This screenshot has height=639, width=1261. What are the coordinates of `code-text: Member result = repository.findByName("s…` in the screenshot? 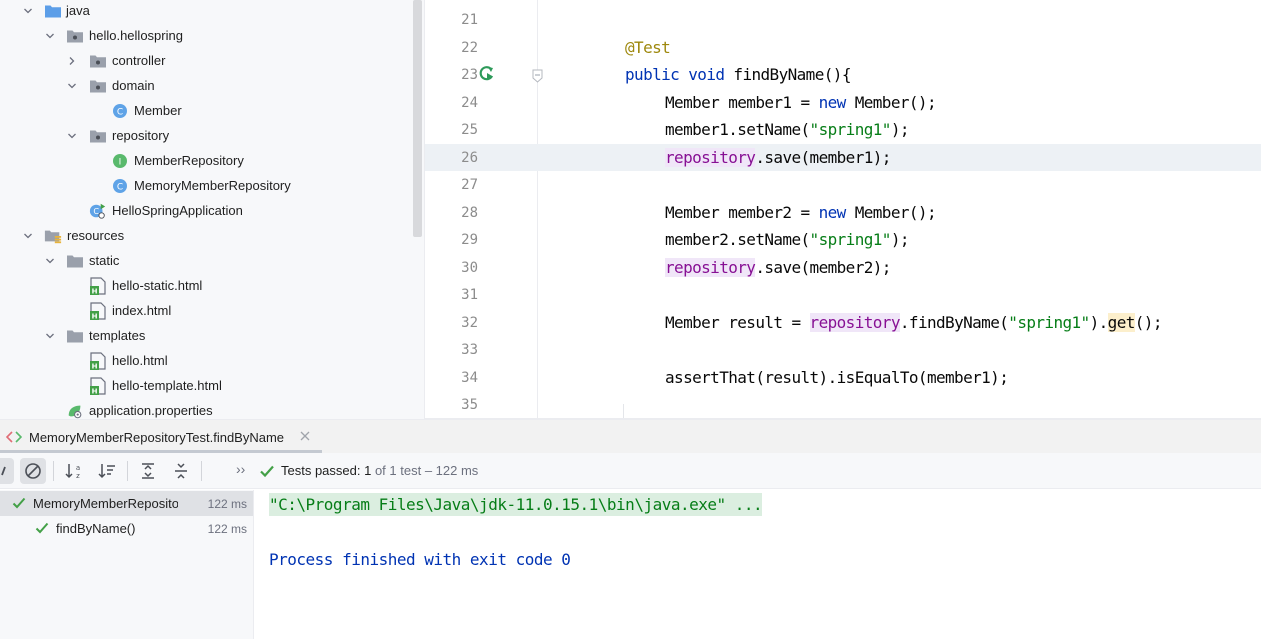 It's located at (913, 322).